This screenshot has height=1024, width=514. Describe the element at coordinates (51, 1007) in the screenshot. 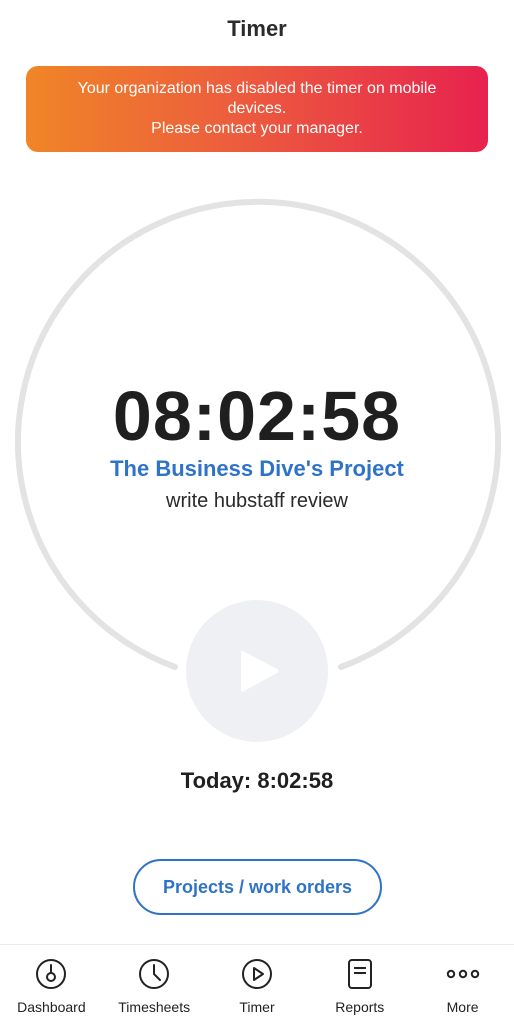

I see `nav-label-dashboard: Dashboard` at that location.